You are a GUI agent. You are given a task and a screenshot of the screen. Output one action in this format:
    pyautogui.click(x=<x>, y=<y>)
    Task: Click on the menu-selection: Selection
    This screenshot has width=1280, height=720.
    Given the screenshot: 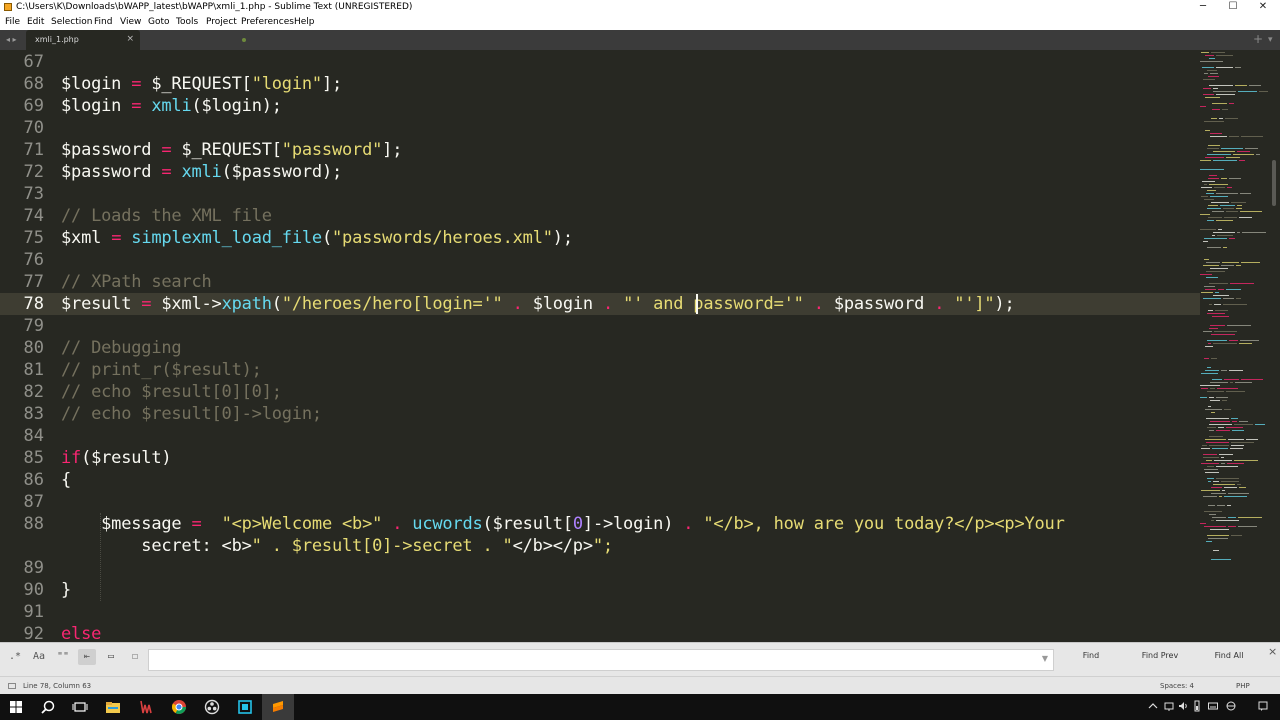 What is the action you would take?
    pyautogui.click(x=71, y=22)
    